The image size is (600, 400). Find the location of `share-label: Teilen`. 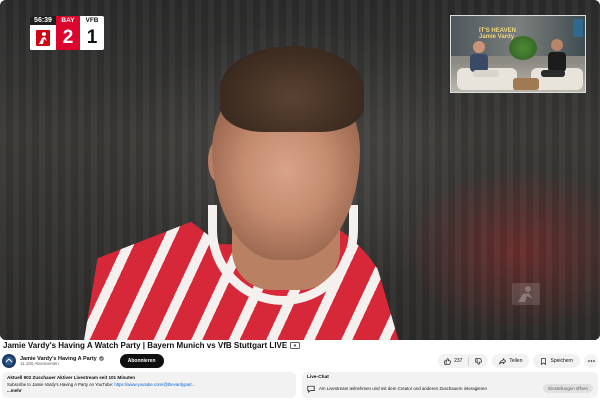

share-label: Teilen is located at coordinates (516, 361).